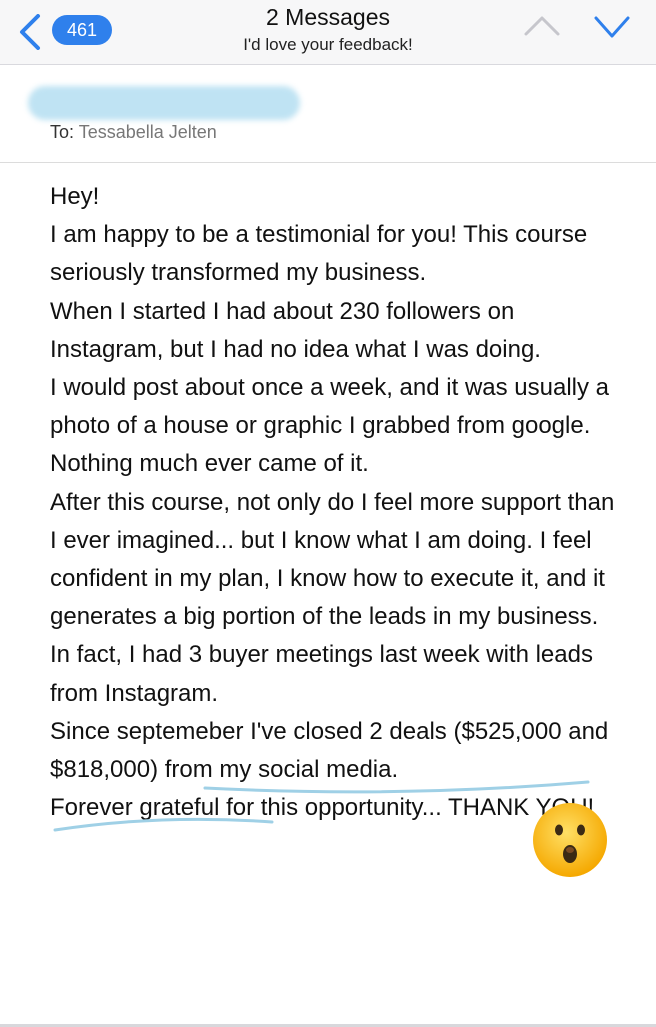 The height and width of the screenshot is (1027, 656). What do you see at coordinates (570, 840) in the screenshot?
I see `astonished-face-icon` at bounding box center [570, 840].